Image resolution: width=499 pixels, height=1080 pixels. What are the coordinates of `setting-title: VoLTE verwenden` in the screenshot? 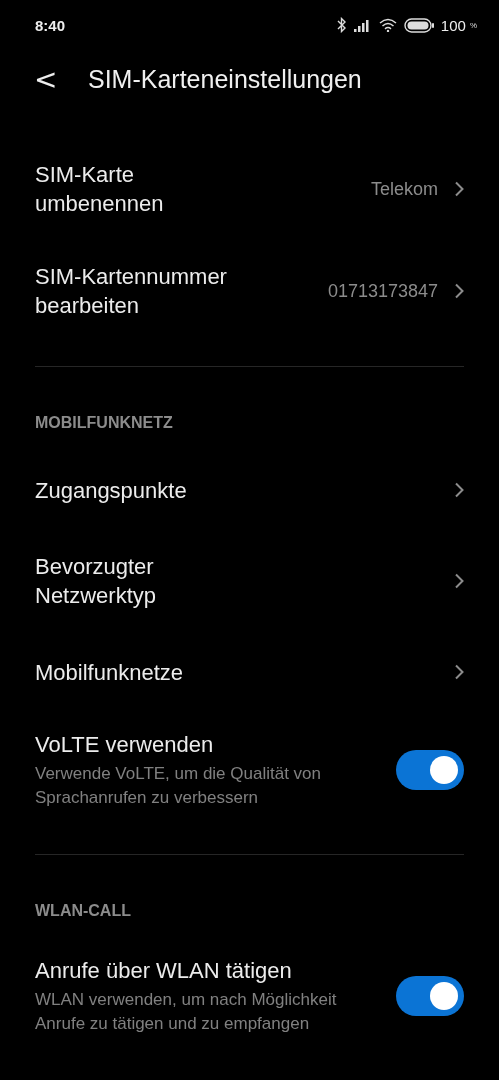 It's located at (125, 745).